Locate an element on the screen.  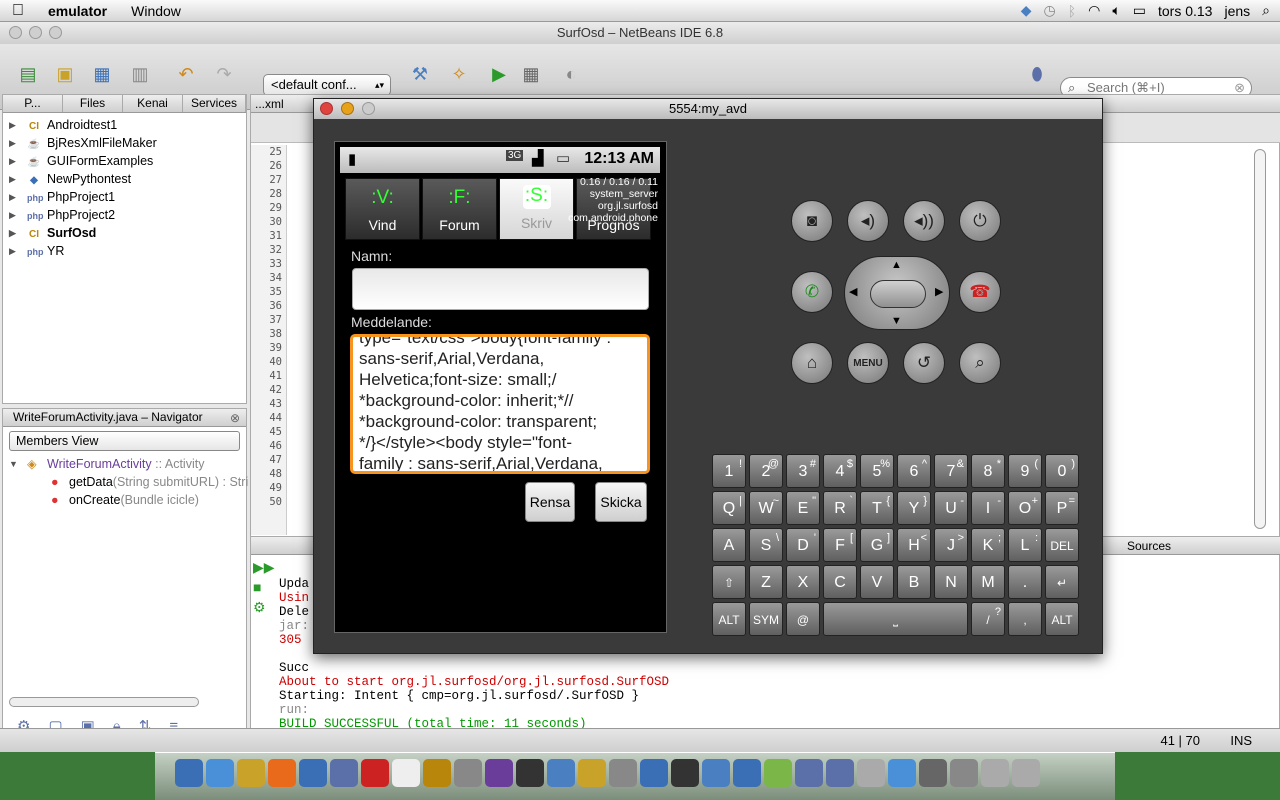
key: E " is located at coordinates (803, 508).